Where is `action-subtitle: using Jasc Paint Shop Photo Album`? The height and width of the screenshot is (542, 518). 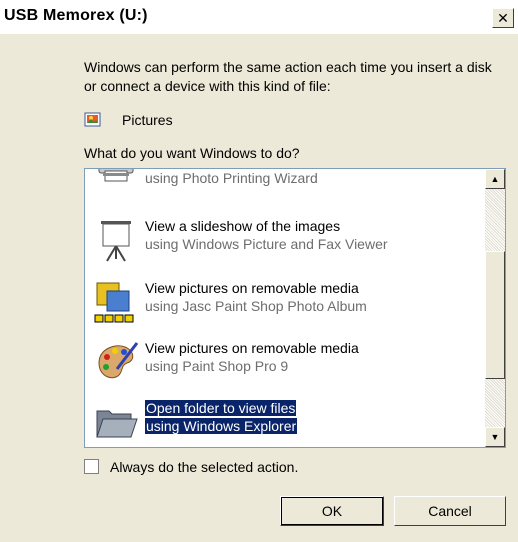
action-subtitle: using Jasc Paint Shop Photo Album is located at coordinates (256, 306).